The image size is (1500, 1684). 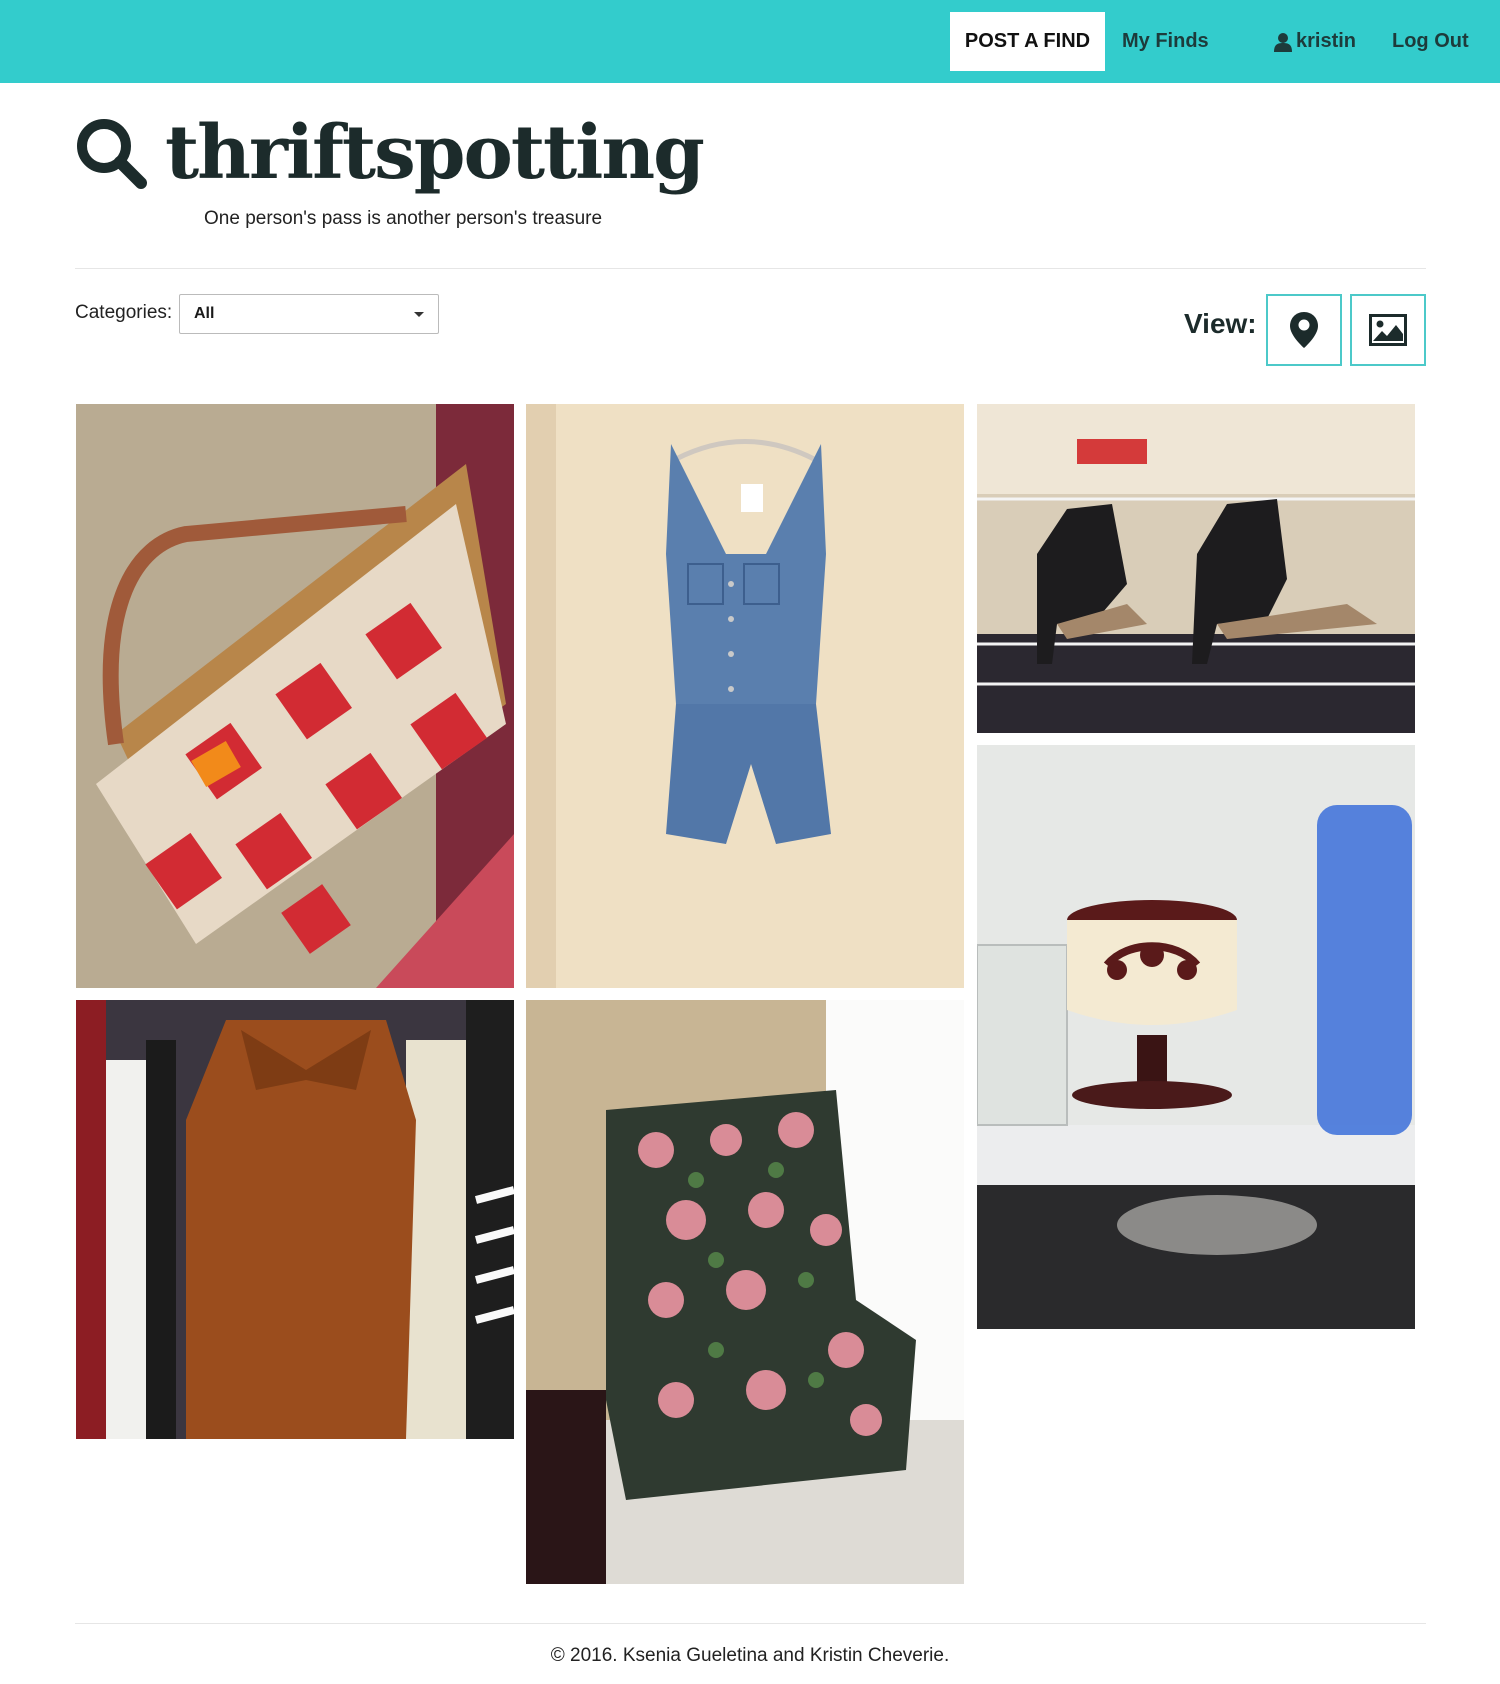 I want to click on find-photo-enamel-pot, so click(x=1196, y=1037).